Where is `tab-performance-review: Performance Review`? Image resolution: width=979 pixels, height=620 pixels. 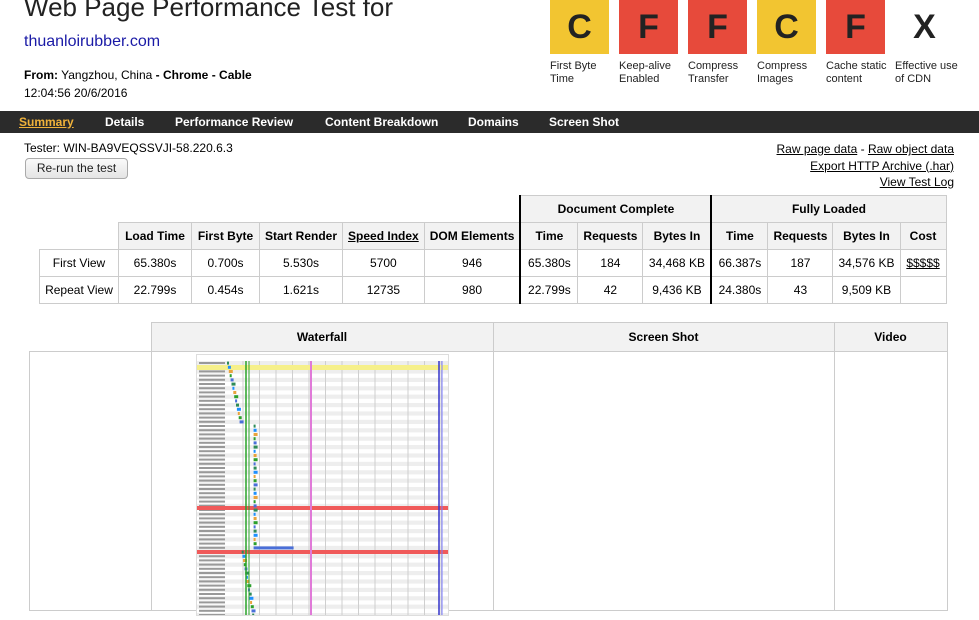 tab-performance-review: Performance Review is located at coordinates (234, 122).